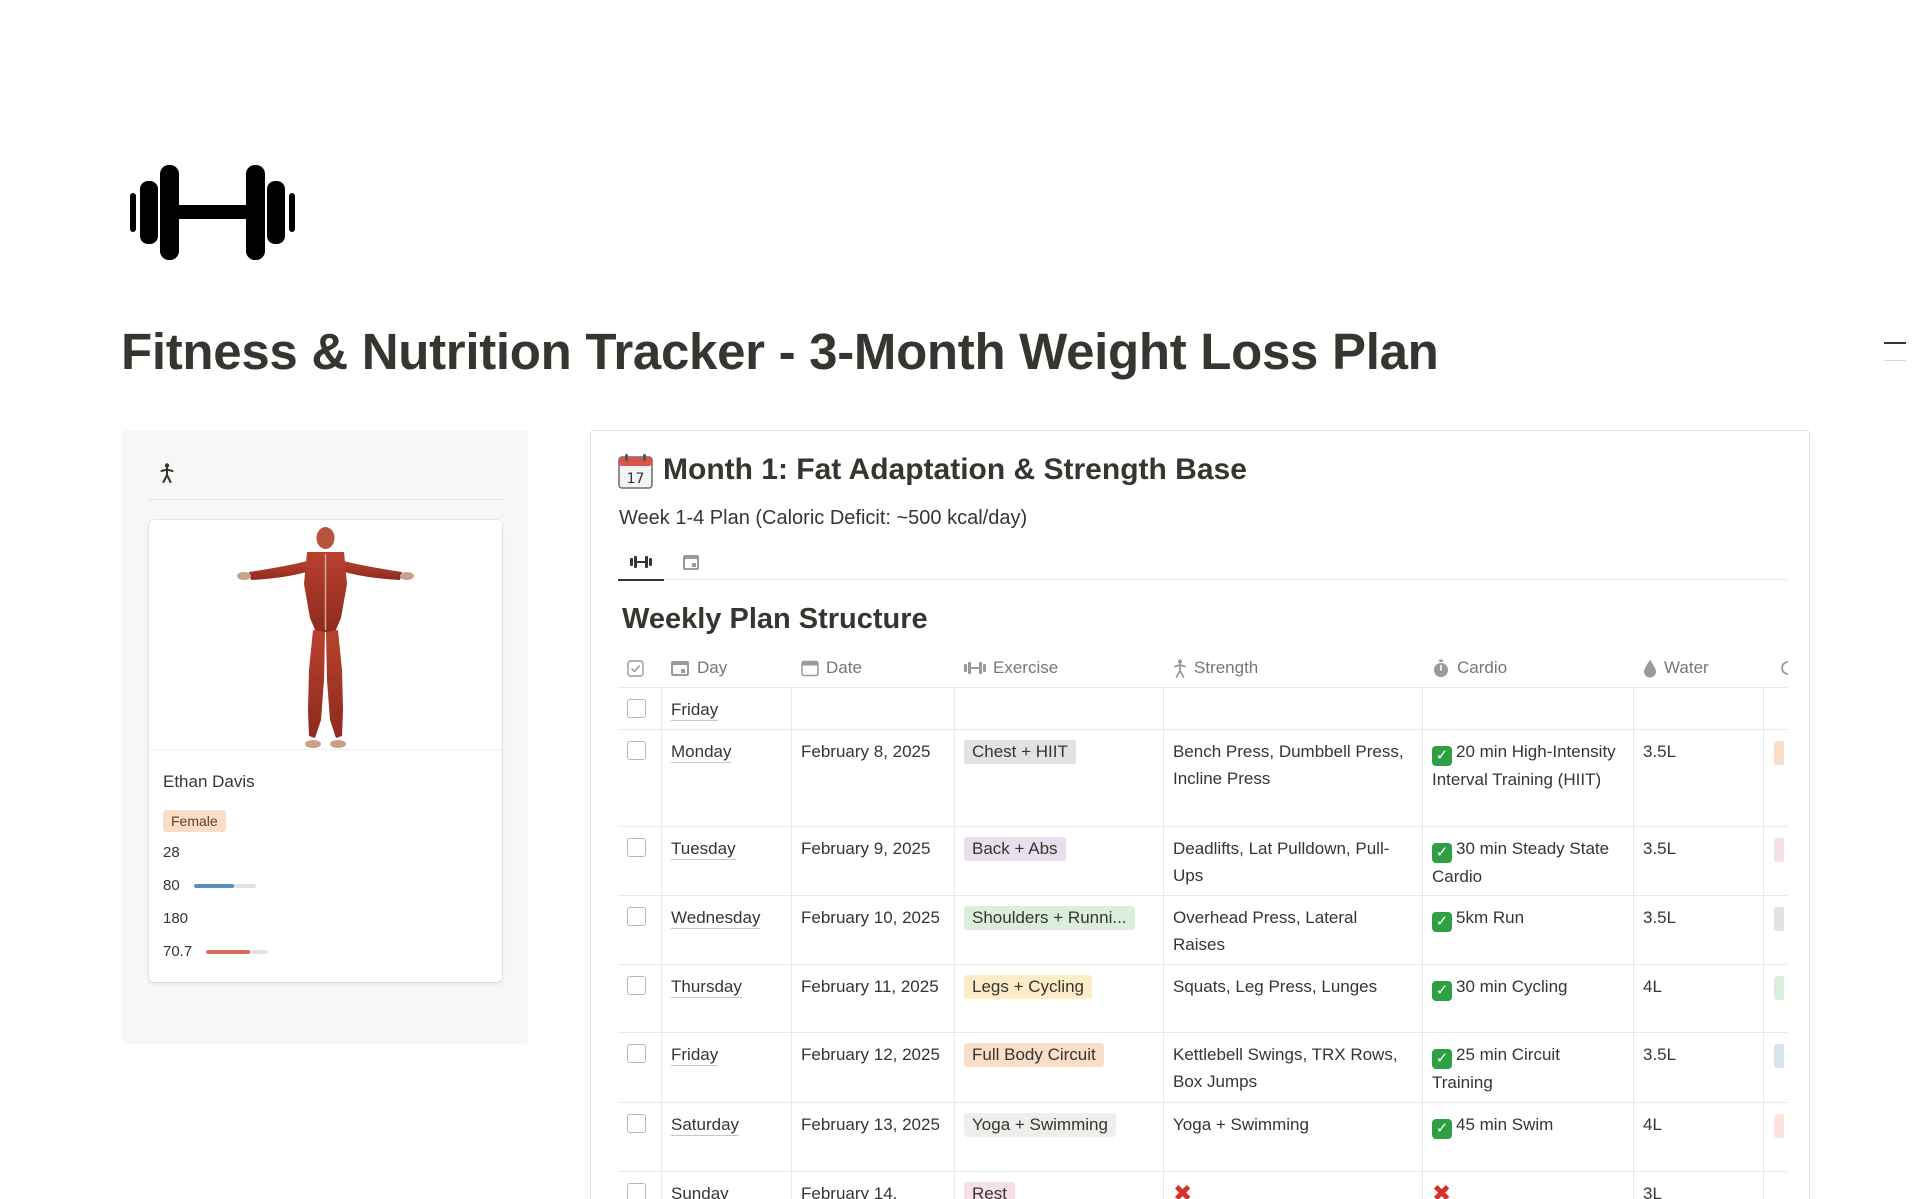 Image resolution: width=1920 pixels, height=1199 pixels. Describe the element at coordinates (691, 561) in the screenshot. I see `tab-calendar-view` at that location.